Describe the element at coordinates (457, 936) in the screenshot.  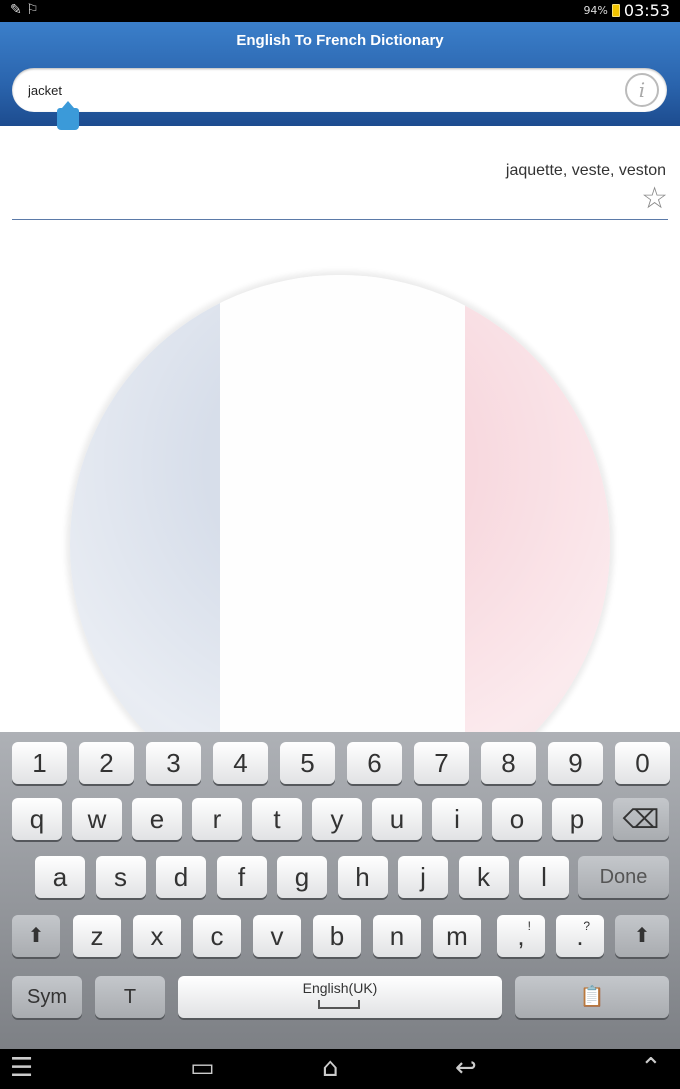
I see `key-m: m` at that location.